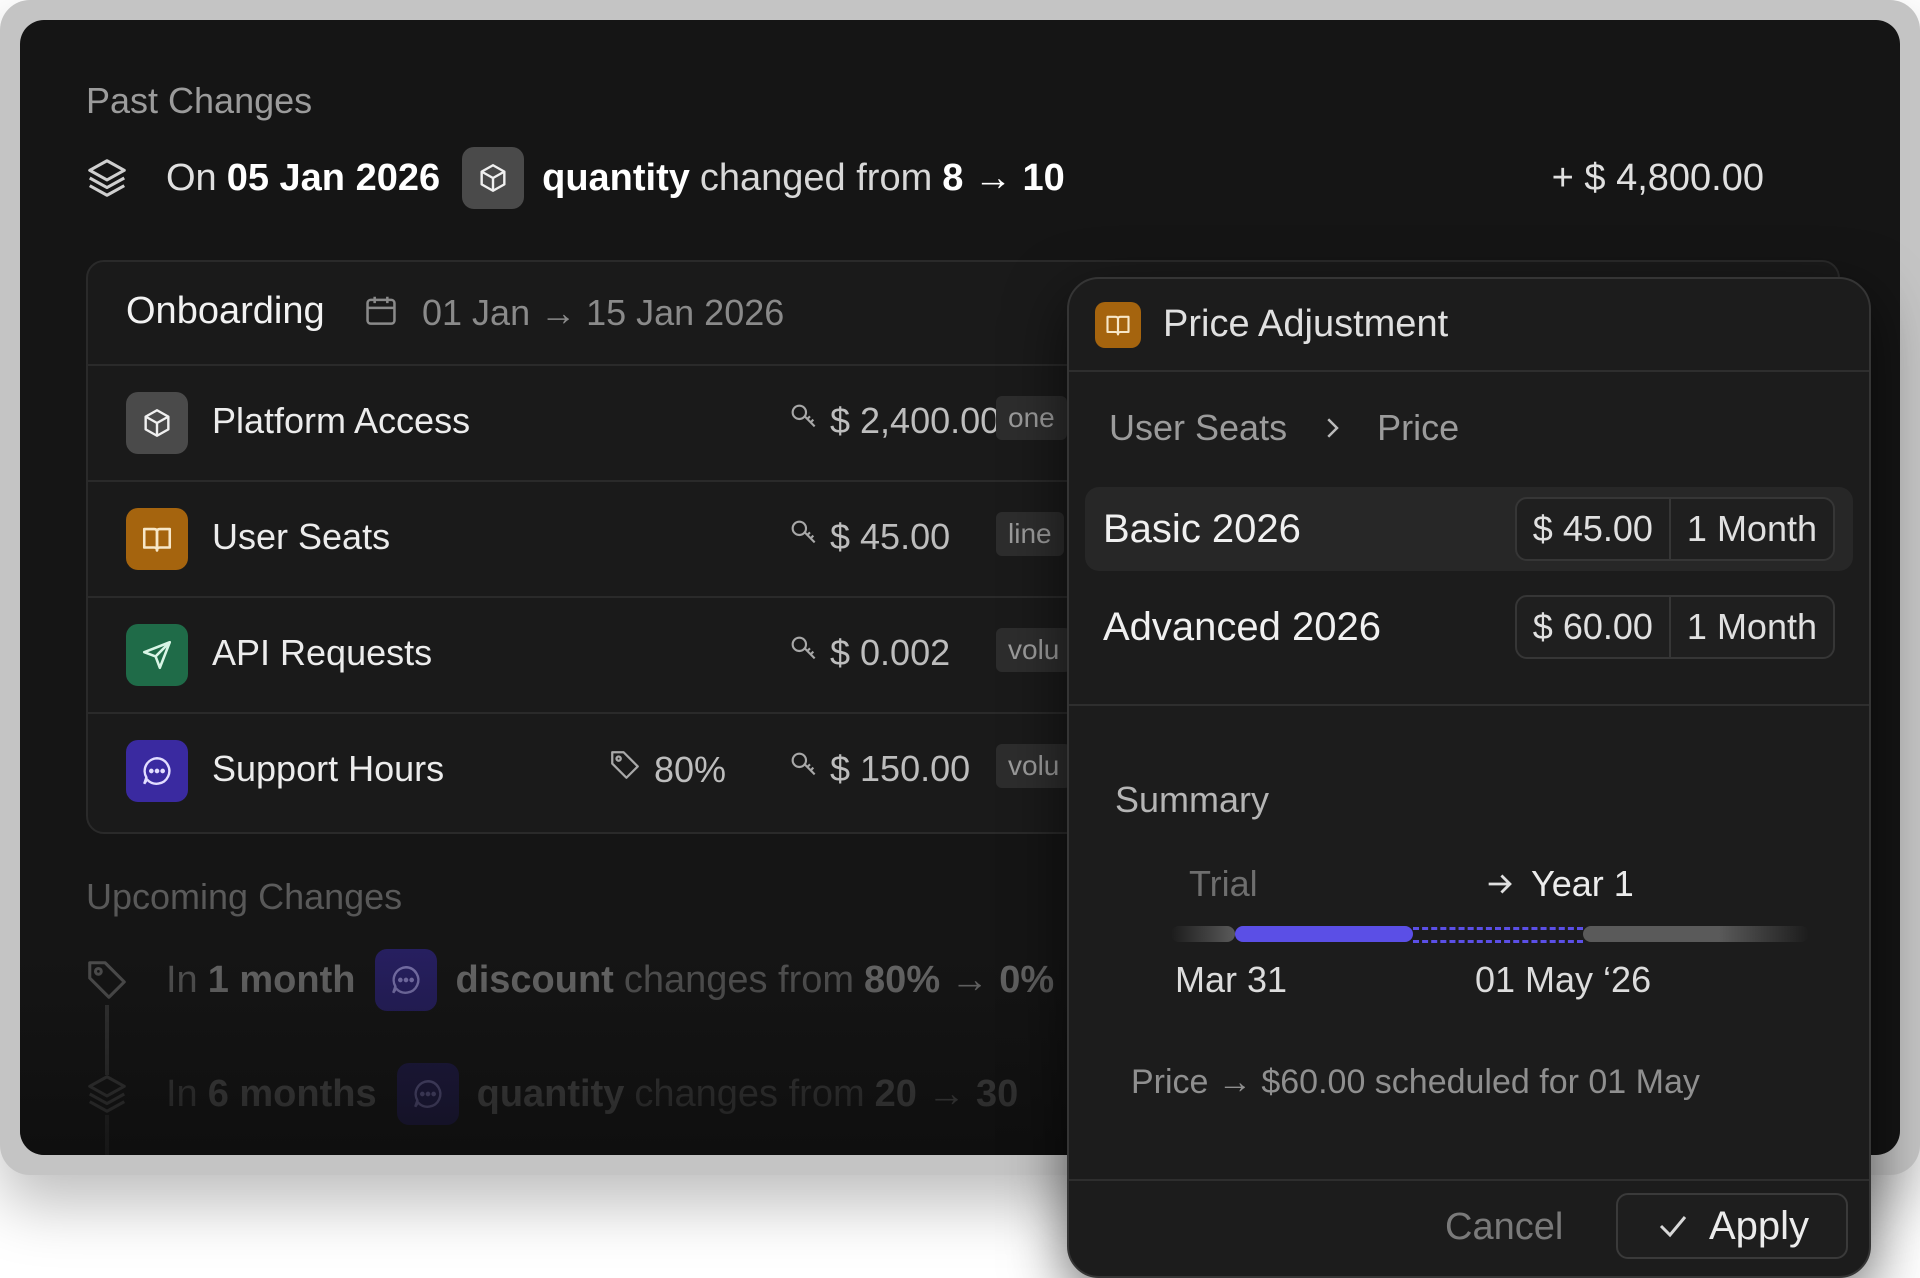  Describe the element at coordinates (1469, 529) in the screenshot. I see `price-option-basic: Basic 2026 $ 45.00 1 Month` at that location.